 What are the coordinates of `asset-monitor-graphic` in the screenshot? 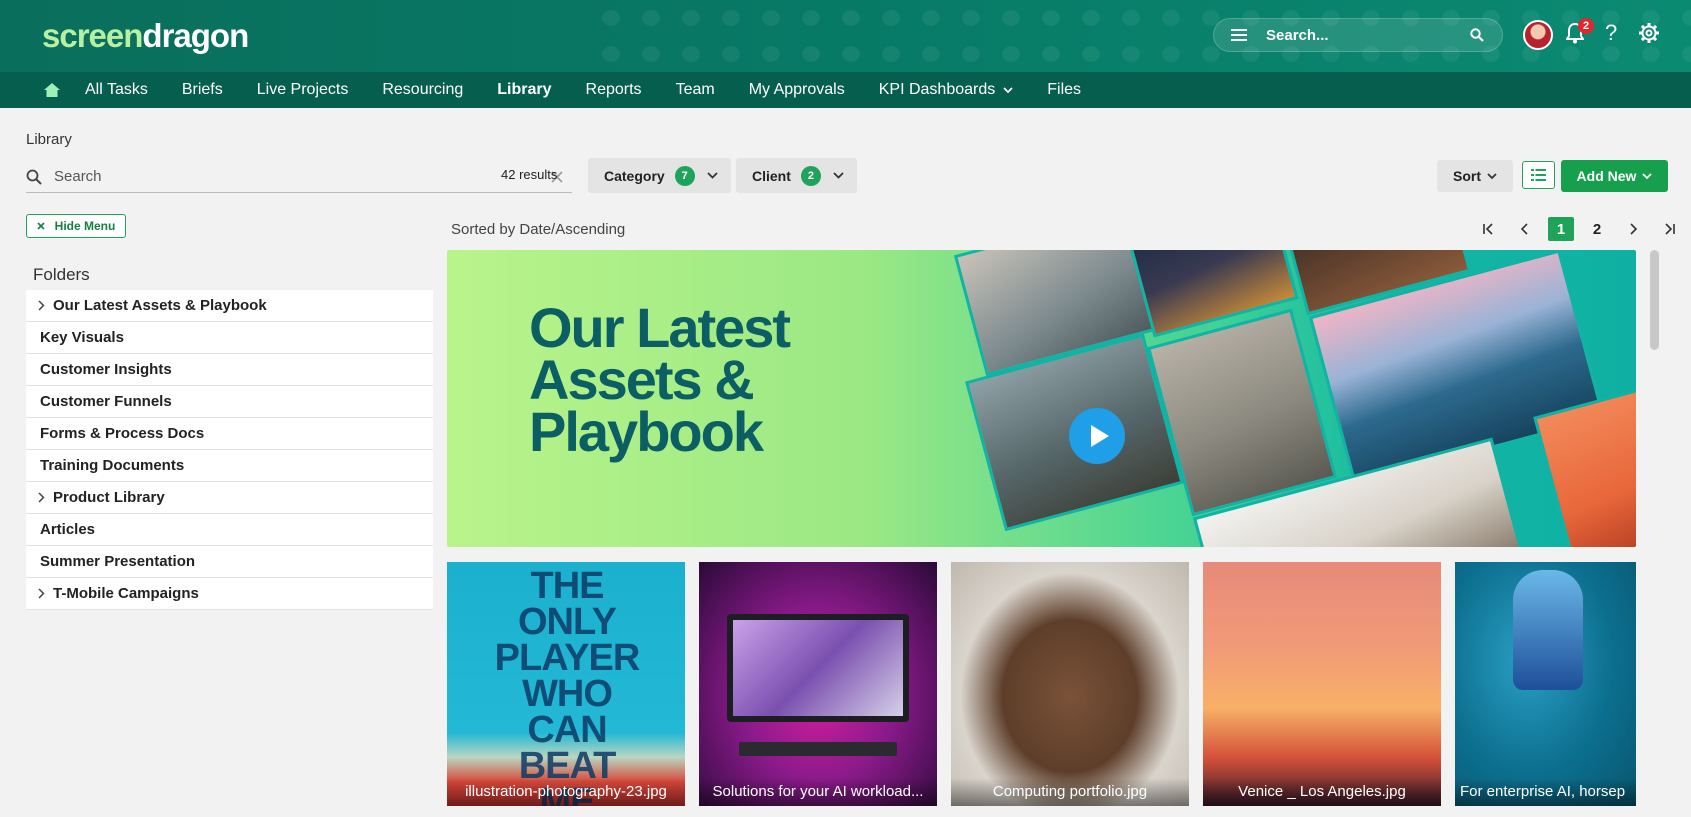 It's located at (818, 668).